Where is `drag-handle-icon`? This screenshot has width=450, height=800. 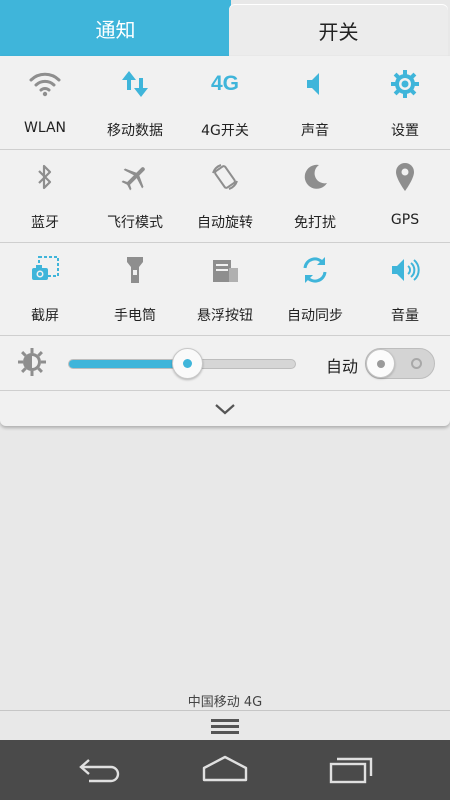 drag-handle-icon is located at coordinates (225, 726).